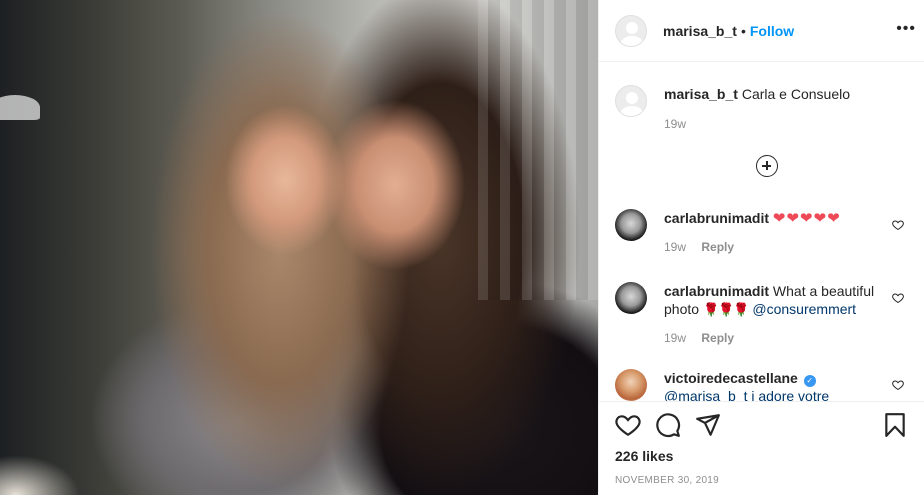 This screenshot has height=495, width=924. What do you see at coordinates (767, 166) in the screenshot?
I see `load-more-comments-button` at bounding box center [767, 166].